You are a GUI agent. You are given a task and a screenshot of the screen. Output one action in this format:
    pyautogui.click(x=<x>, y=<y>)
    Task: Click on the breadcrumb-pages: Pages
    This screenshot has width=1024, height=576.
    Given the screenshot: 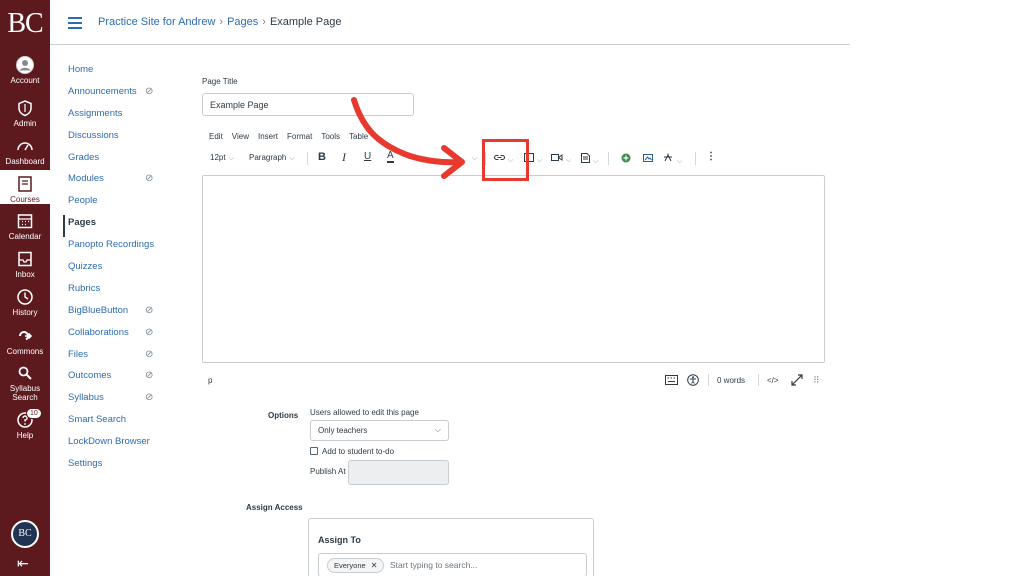 What is the action you would take?
    pyautogui.click(x=242, y=22)
    